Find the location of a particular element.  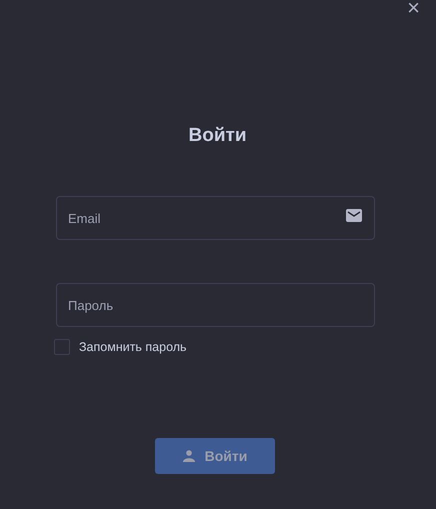

remember-checkbox is located at coordinates (62, 347).